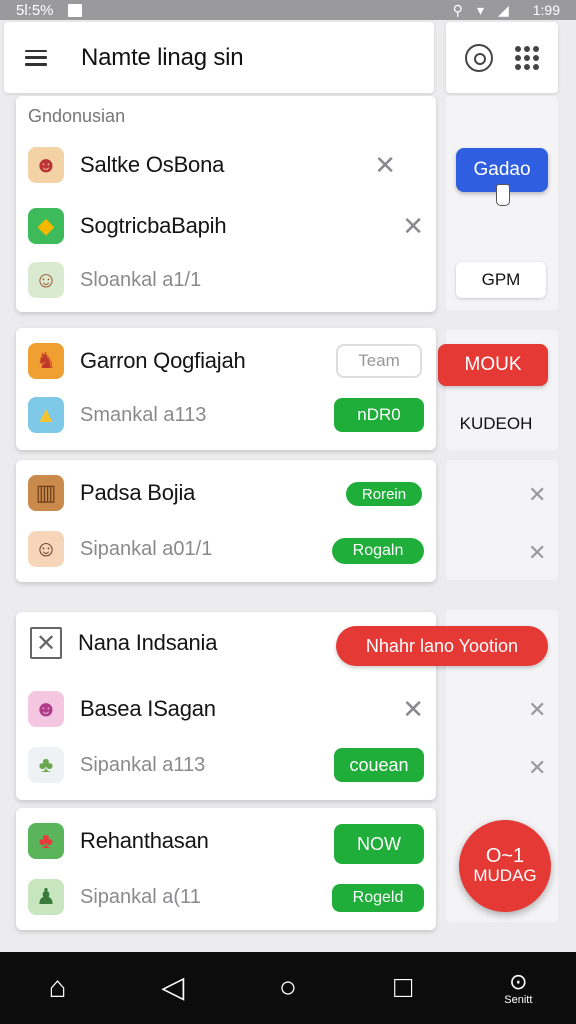 Image resolution: width=576 pixels, height=1024 pixels. I want to click on search-button: ⊙ Senitt, so click(518, 988).